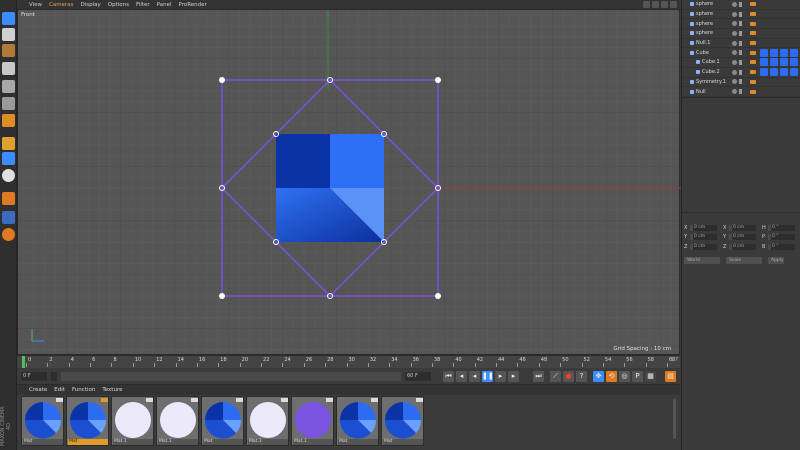  Describe the element at coordinates (143, 5) in the screenshot. I see `viewport-menu-filter: Filter` at that location.